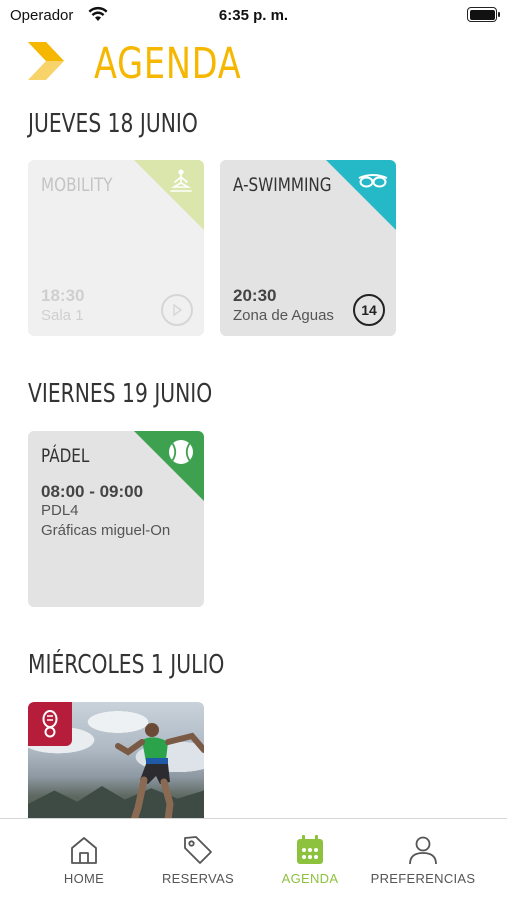 This screenshot has height=900, width=507. I want to click on session-card-a-swimming: A-SWIMMING 20:30 Zona de Aguas 14, so click(308, 248).